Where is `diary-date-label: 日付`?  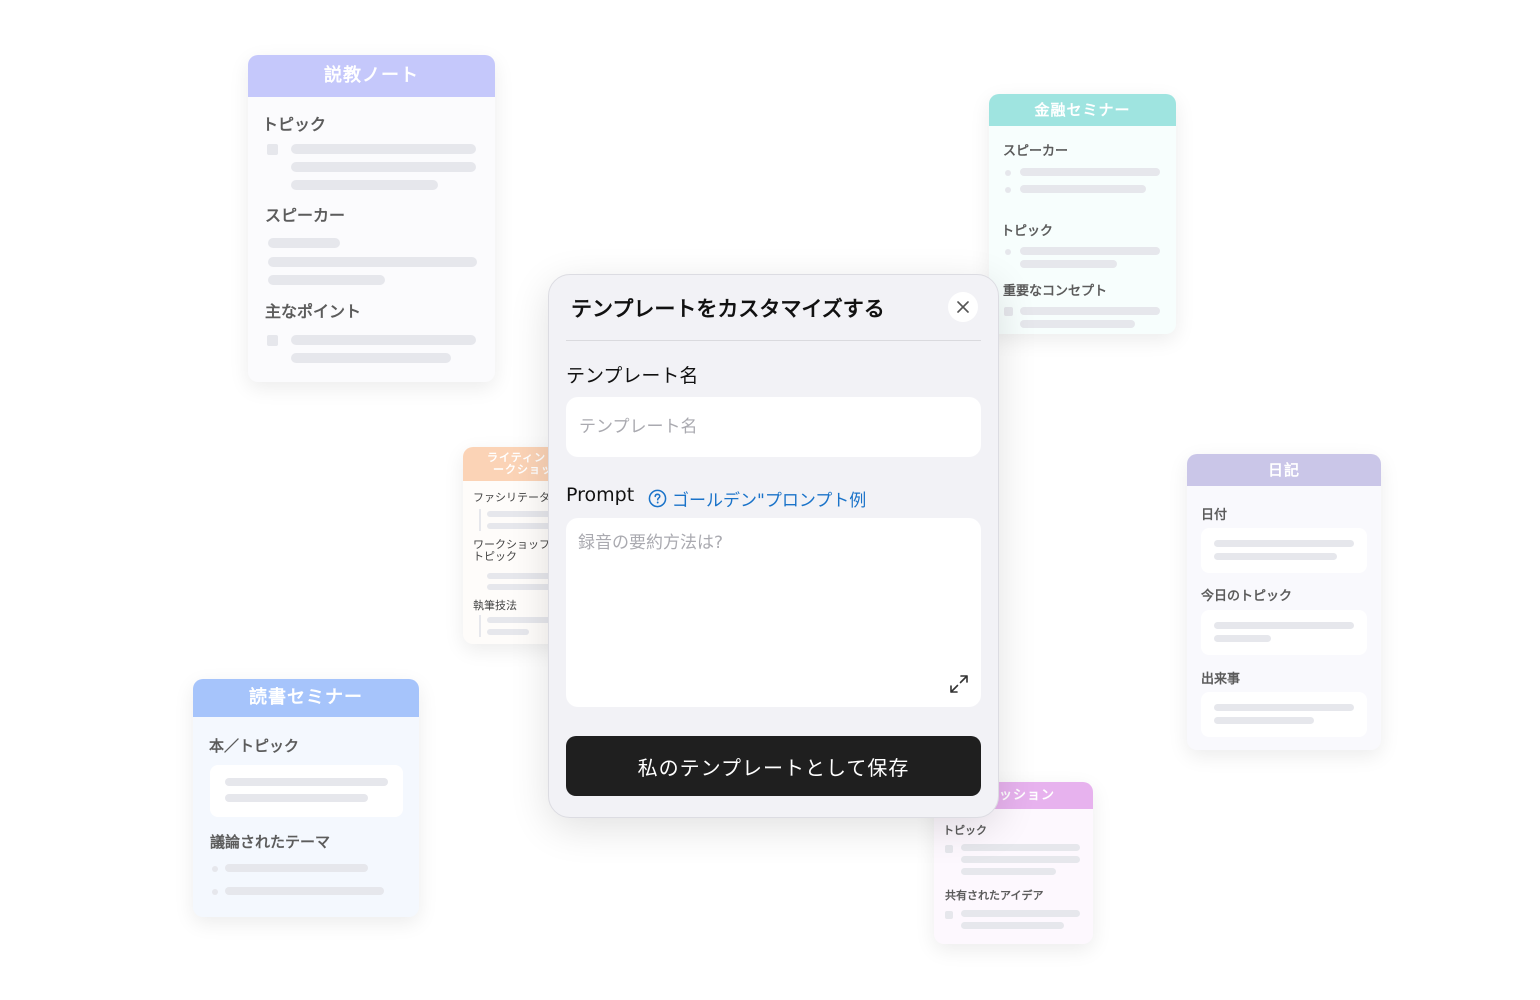
diary-date-label: 日付 is located at coordinates (1214, 515).